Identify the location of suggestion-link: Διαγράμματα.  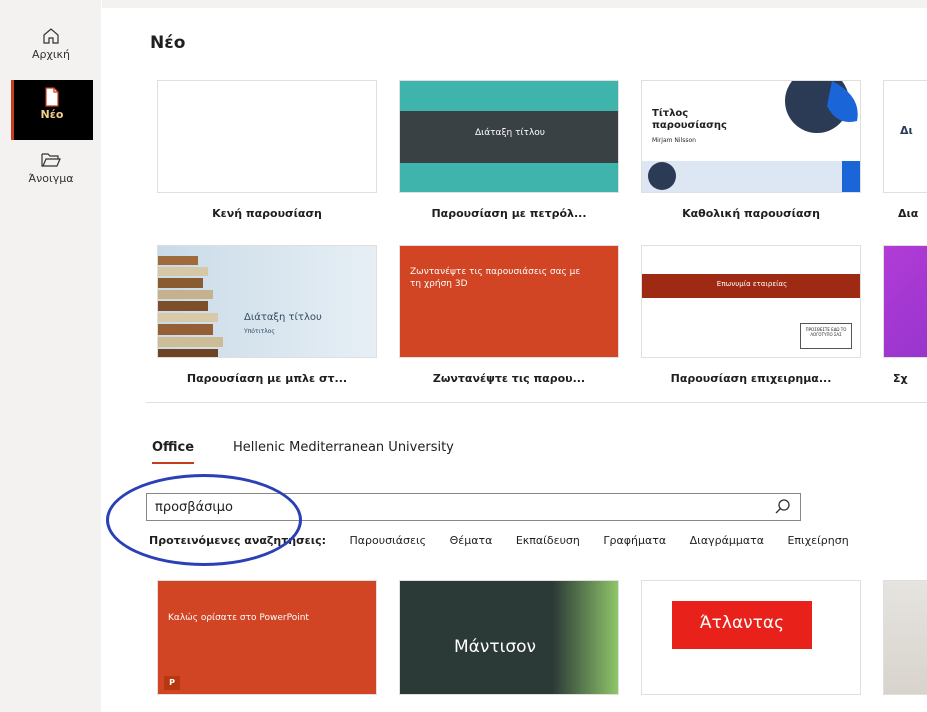
(727, 540).